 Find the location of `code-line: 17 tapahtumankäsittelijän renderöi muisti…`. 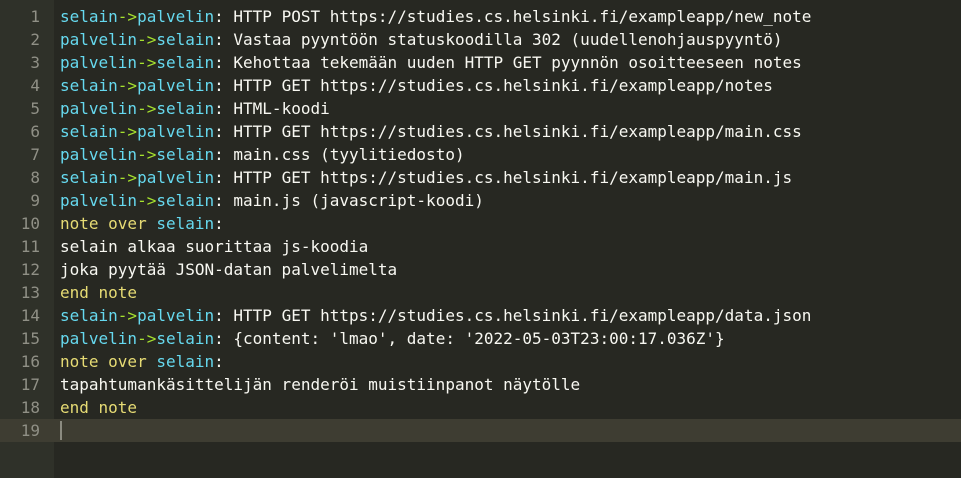

code-line: 17 tapahtumankäsittelijän renderöi muisti… is located at coordinates (480, 384).